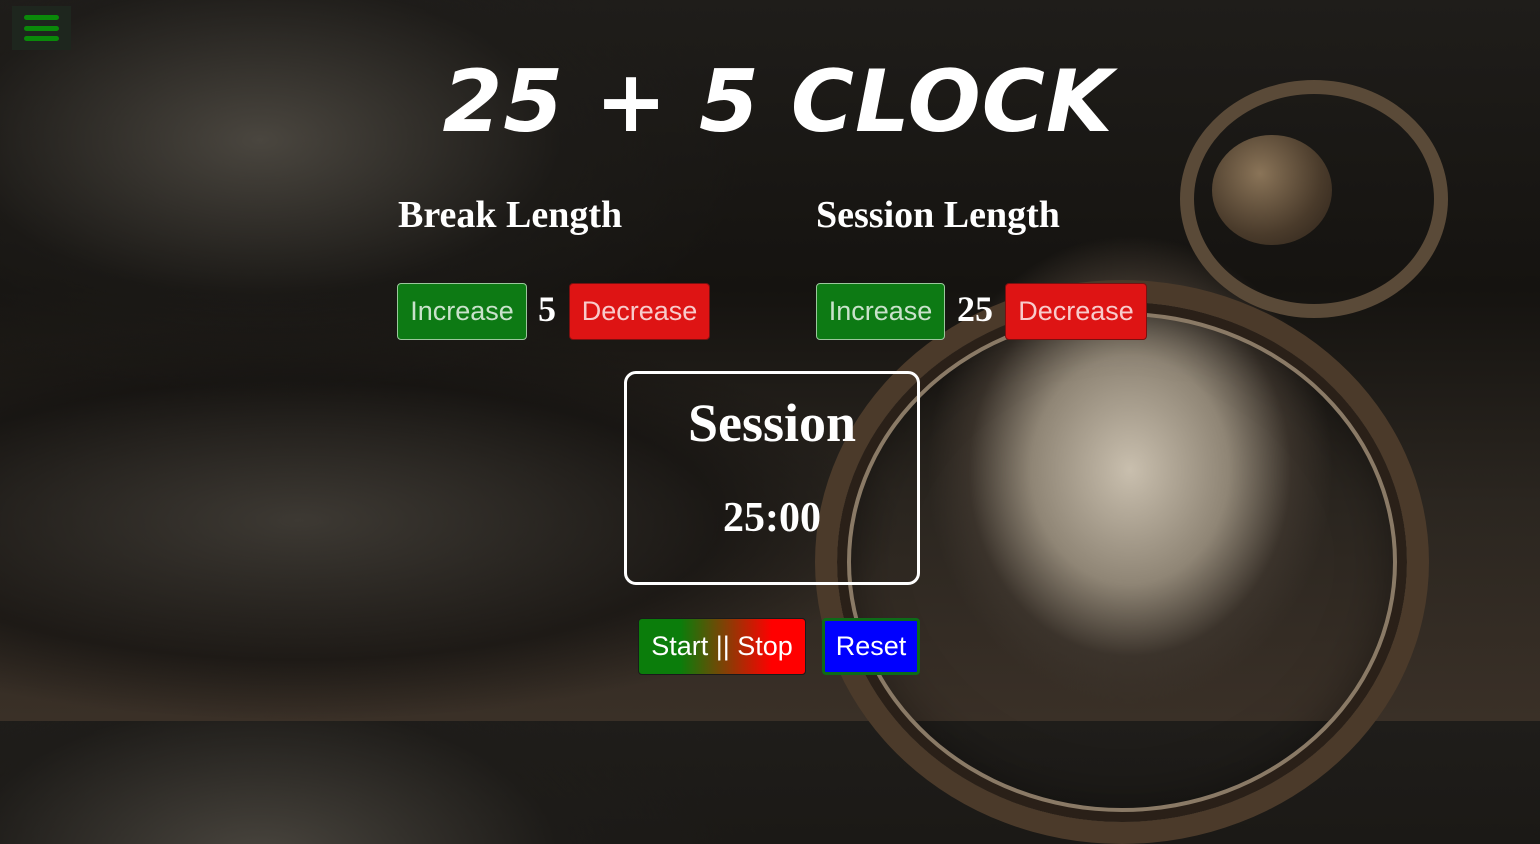 The image size is (1540, 844). I want to click on break-length-label: Break Length, so click(510, 215).